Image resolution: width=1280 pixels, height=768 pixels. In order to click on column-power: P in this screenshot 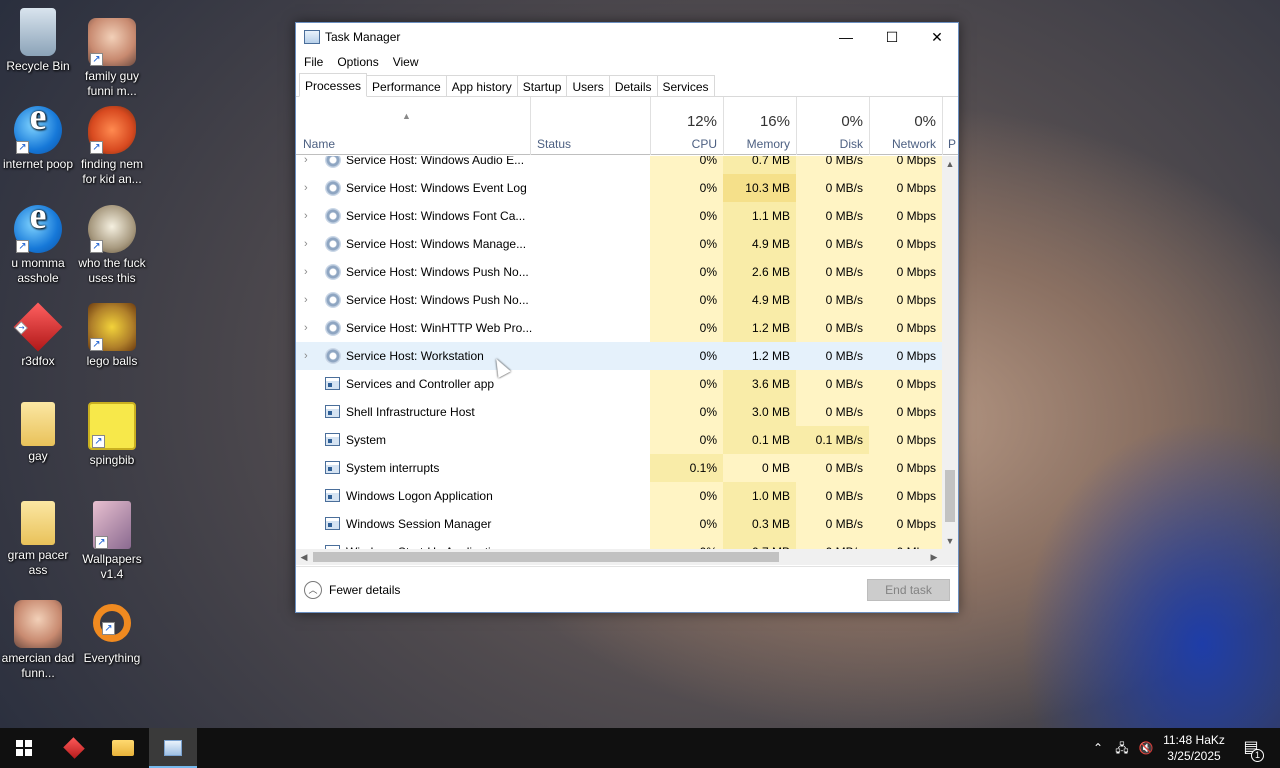, I will do `click(950, 126)`.